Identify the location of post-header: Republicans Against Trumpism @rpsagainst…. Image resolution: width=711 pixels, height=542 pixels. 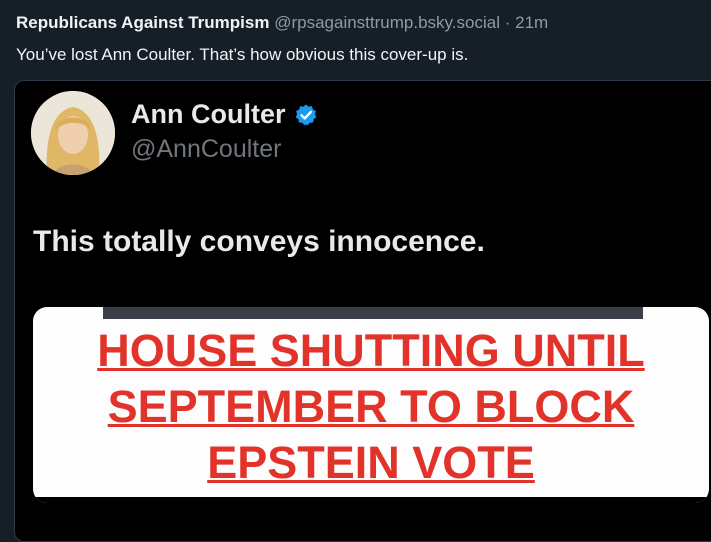
(282, 23).